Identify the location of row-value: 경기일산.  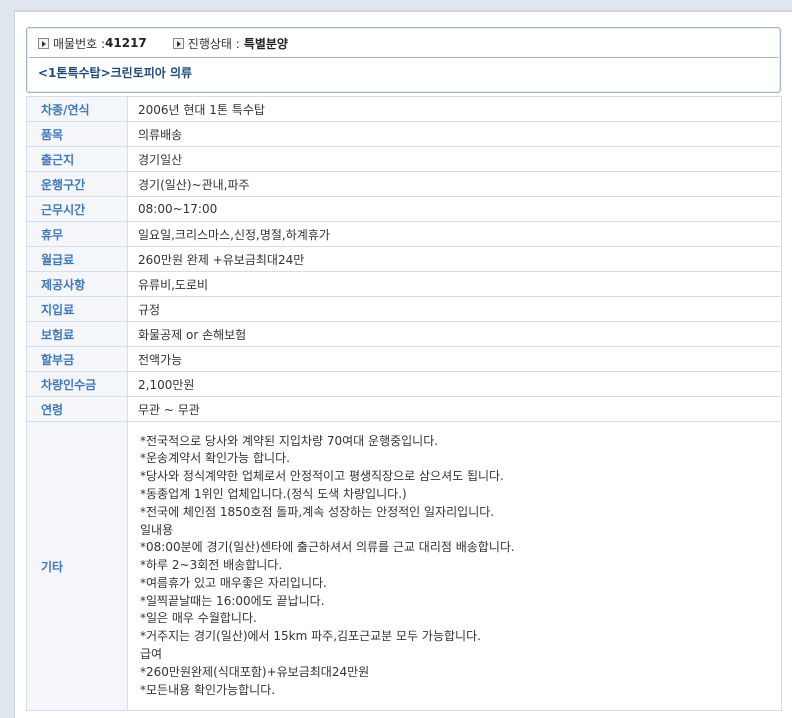
(454, 159).